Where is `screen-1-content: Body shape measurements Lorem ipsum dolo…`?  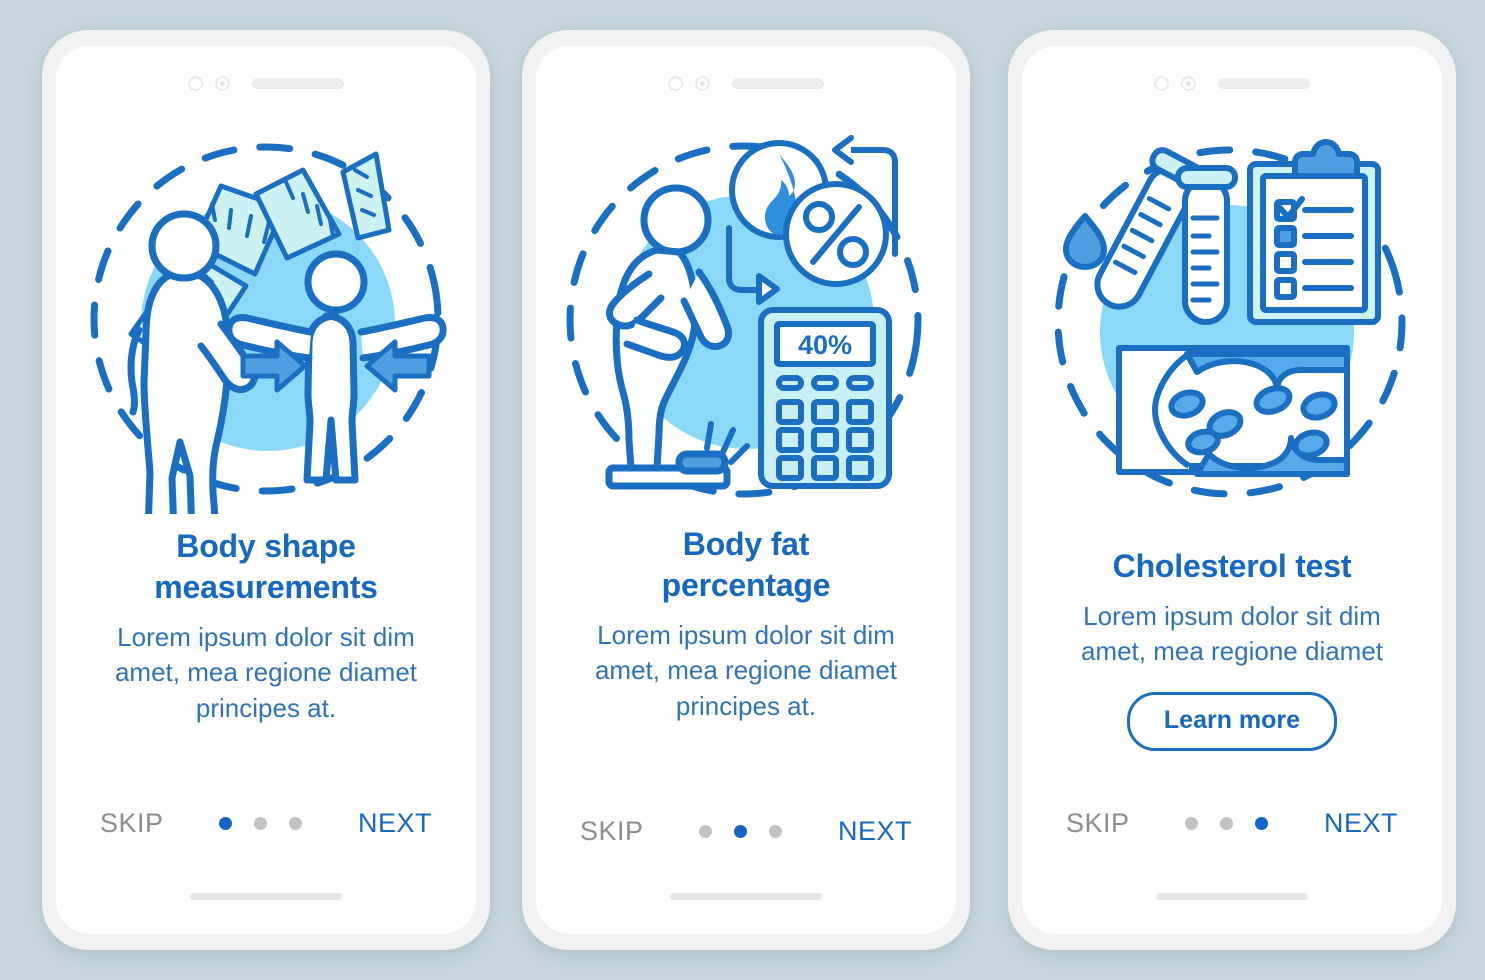 screen-1-content: Body shape measurements Lorem ipsum dolo… is located at coordinates (266, 626).